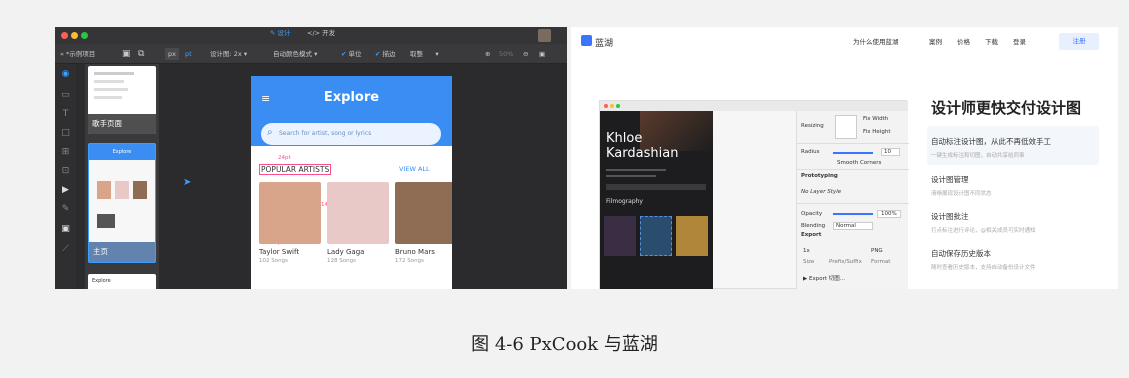  Describe the element at coordinates (754, 106) in the screenshot. I see `sketch-titlebar` at that location.